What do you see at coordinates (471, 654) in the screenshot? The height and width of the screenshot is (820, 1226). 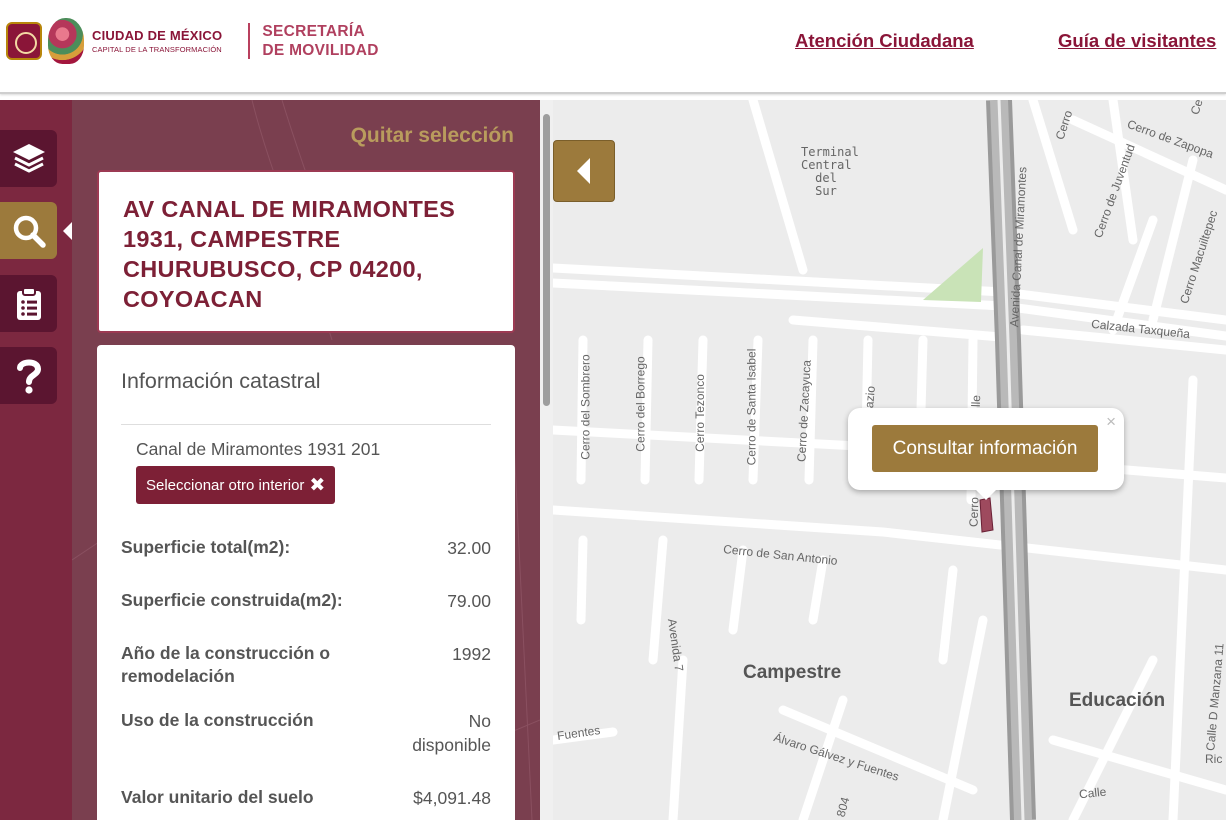 I see `row-value: 1992` at bounding box center [471, 654].